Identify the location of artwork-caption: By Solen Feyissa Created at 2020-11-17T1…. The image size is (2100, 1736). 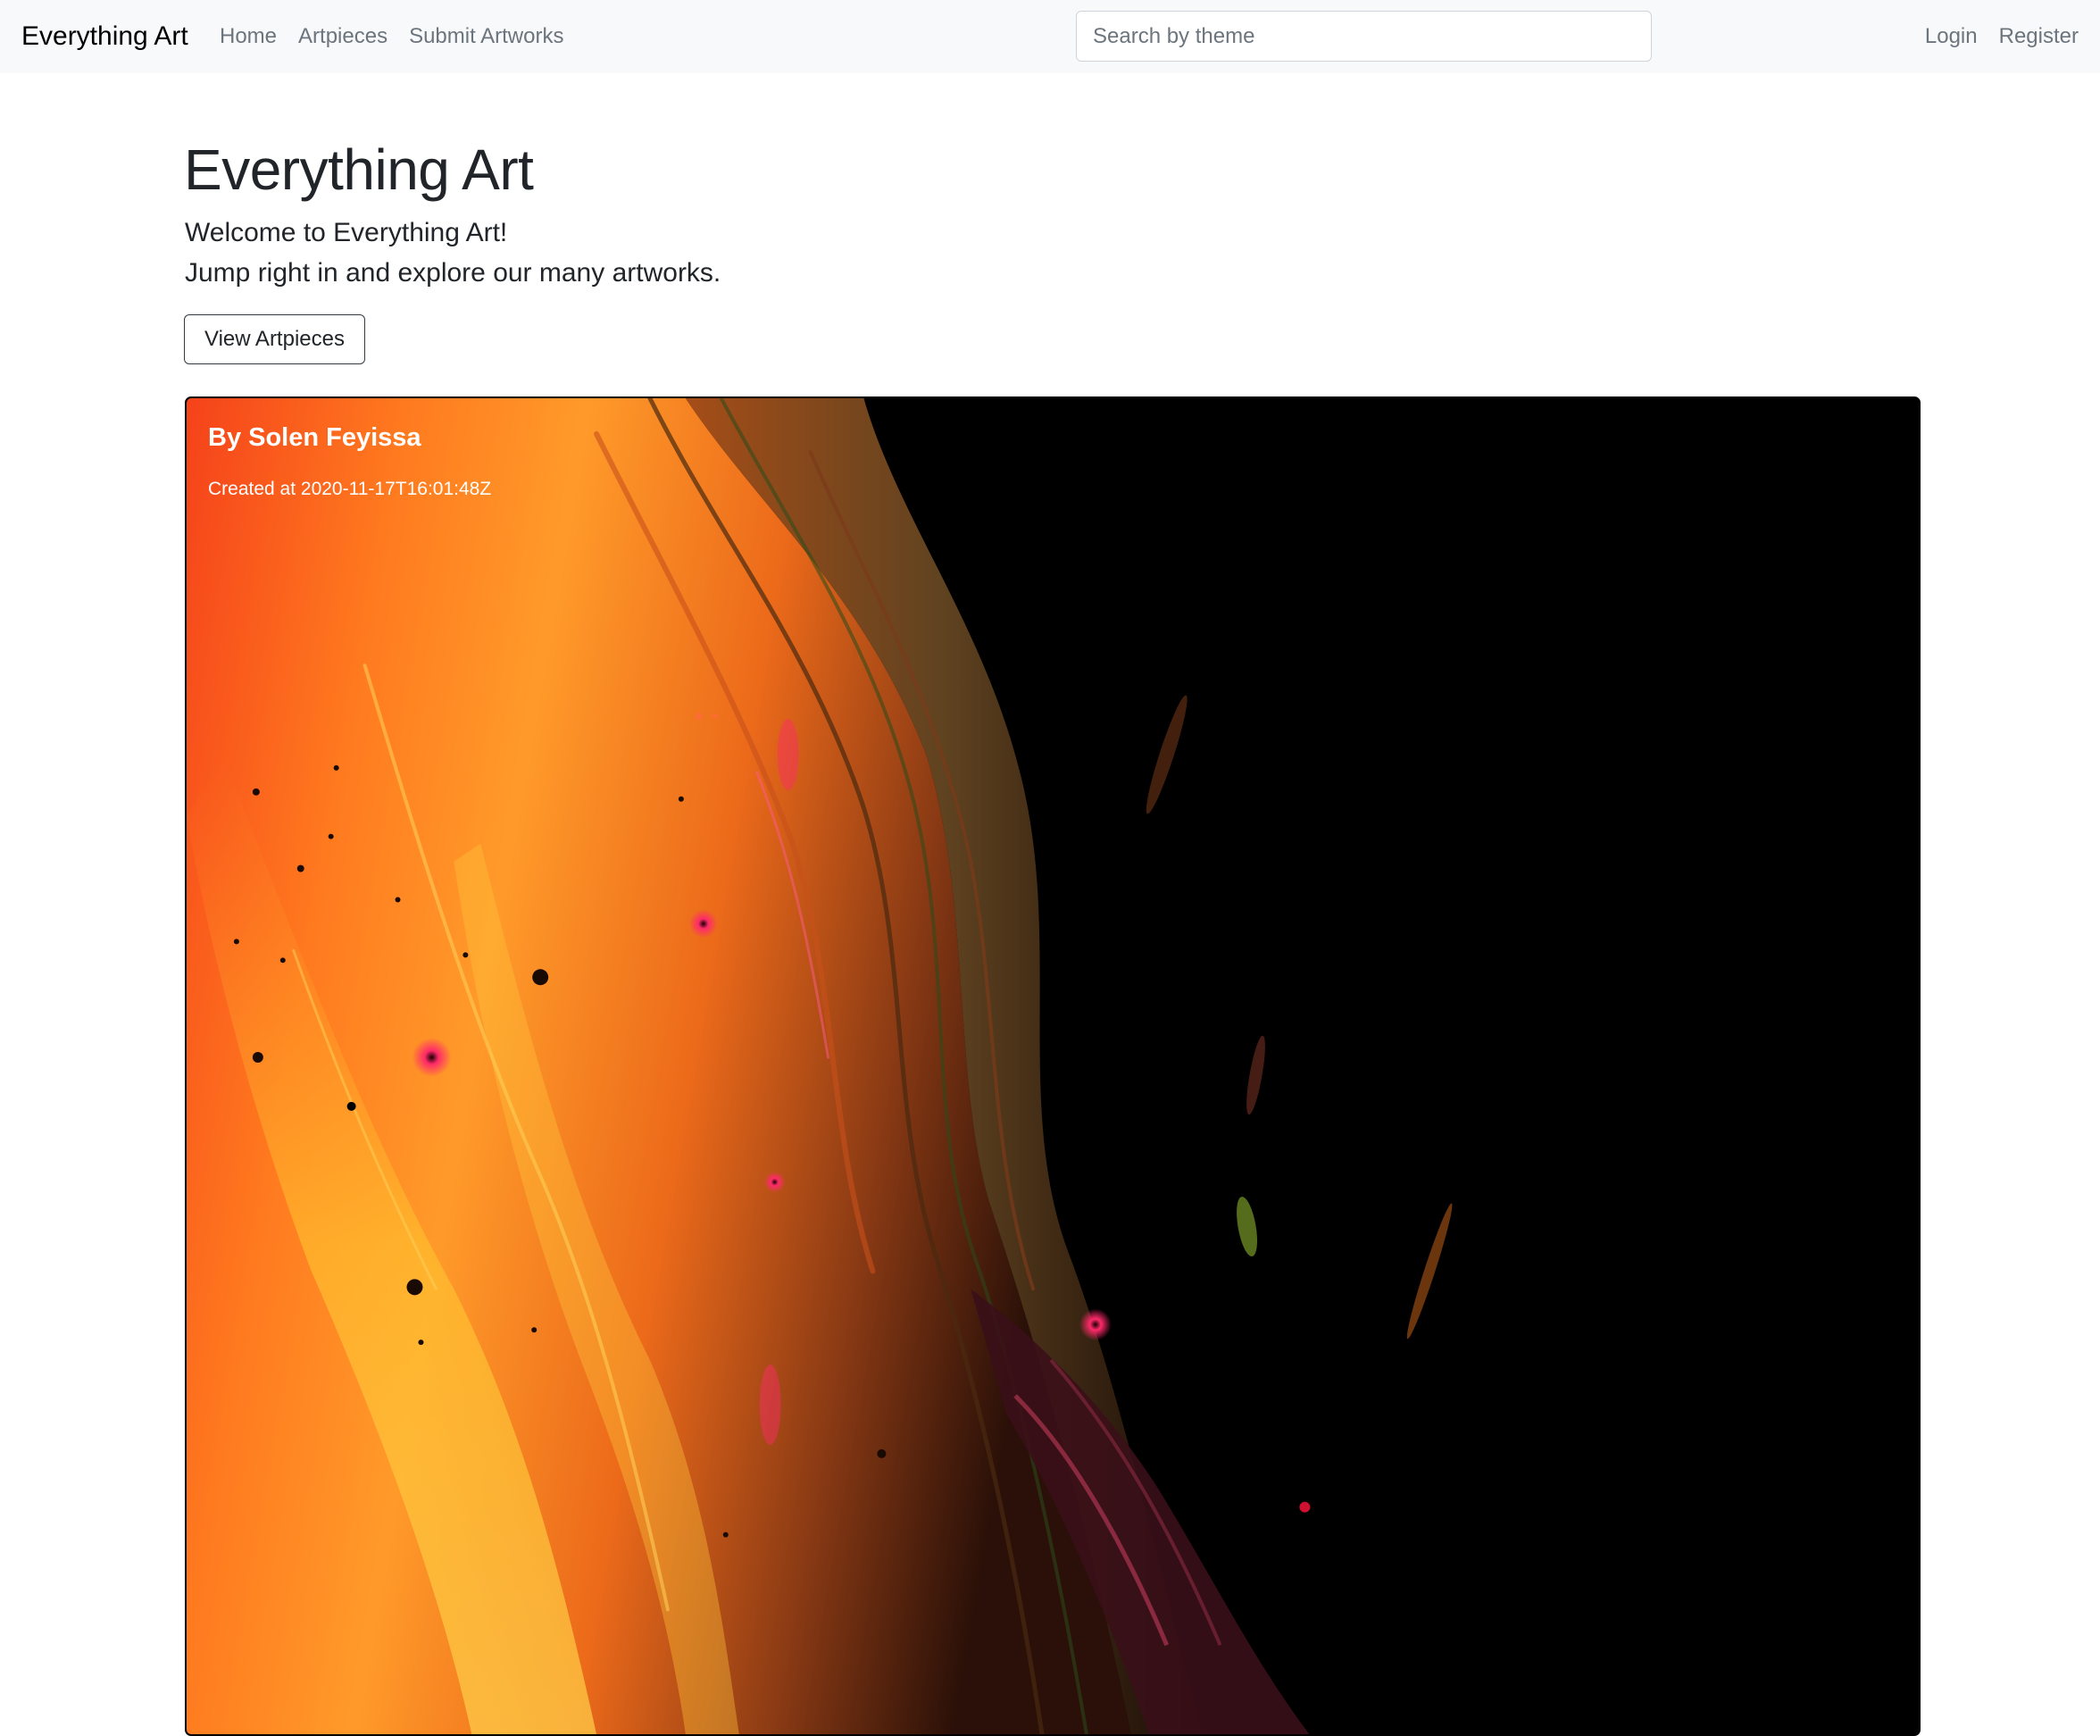
(350, 461).